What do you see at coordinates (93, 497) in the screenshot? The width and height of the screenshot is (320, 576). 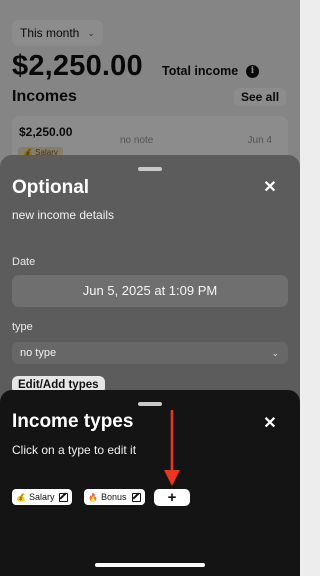 I see `type-chip-emoji: 🔥` at bounding box center [93, 497].